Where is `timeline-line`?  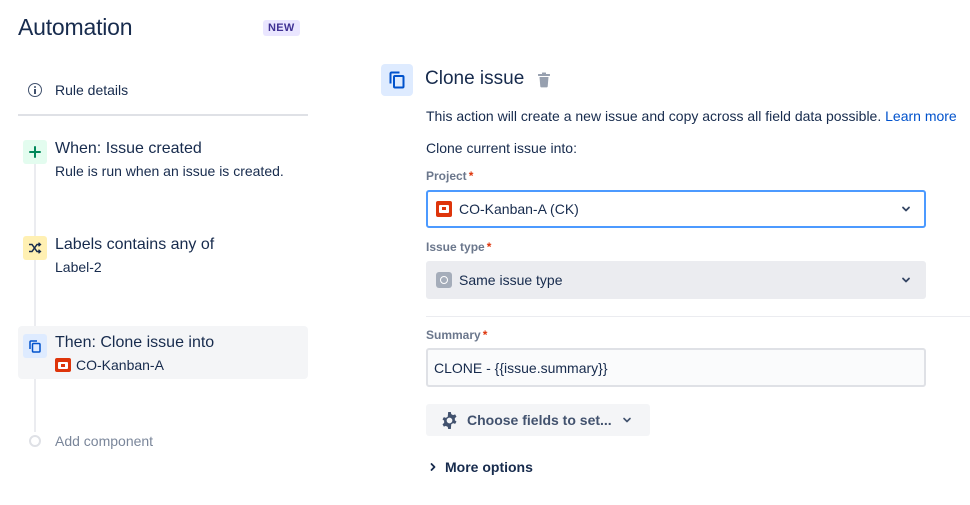
timeline-line is located at coordinates (35, 296).